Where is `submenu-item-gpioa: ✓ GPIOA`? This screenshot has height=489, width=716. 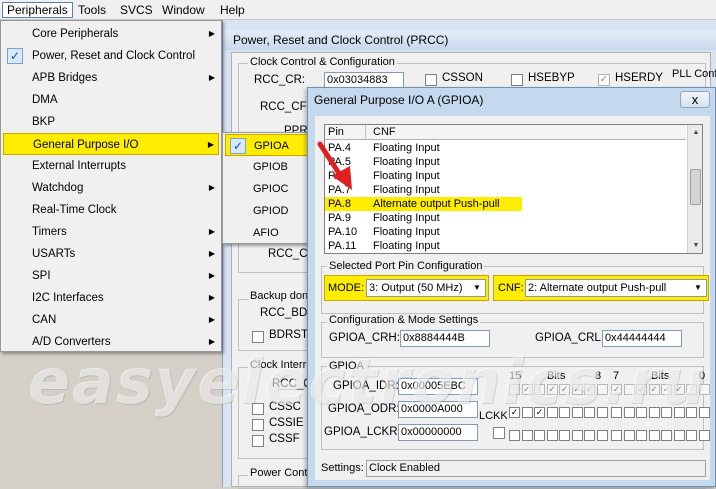
submenu-item-gpioa: ✓ GPIOA is located at coordinates (269, 145).